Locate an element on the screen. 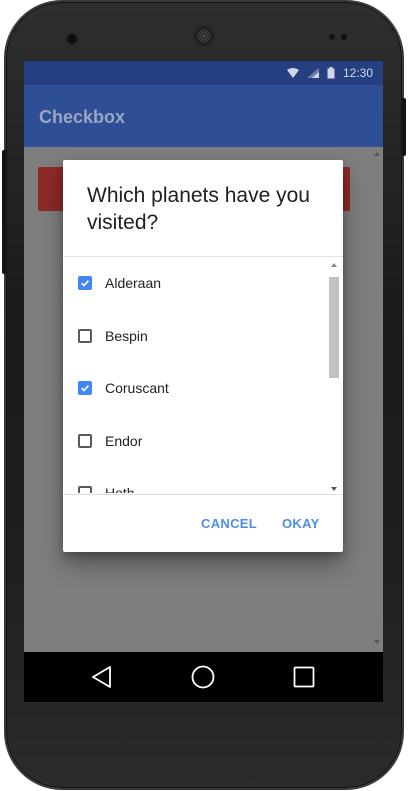 This screenshot has height=791, width=408. home-icon is located at coordinates (203, 677).